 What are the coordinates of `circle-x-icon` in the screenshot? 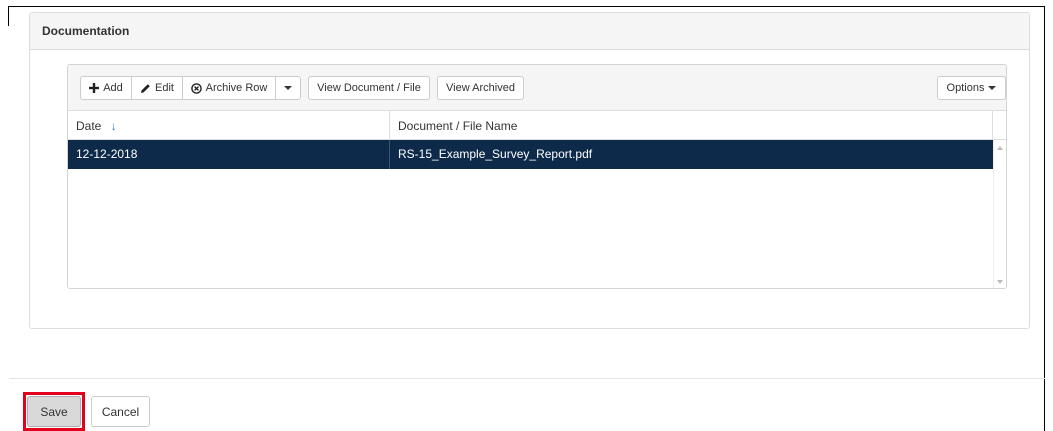 It's located at (196, 88).